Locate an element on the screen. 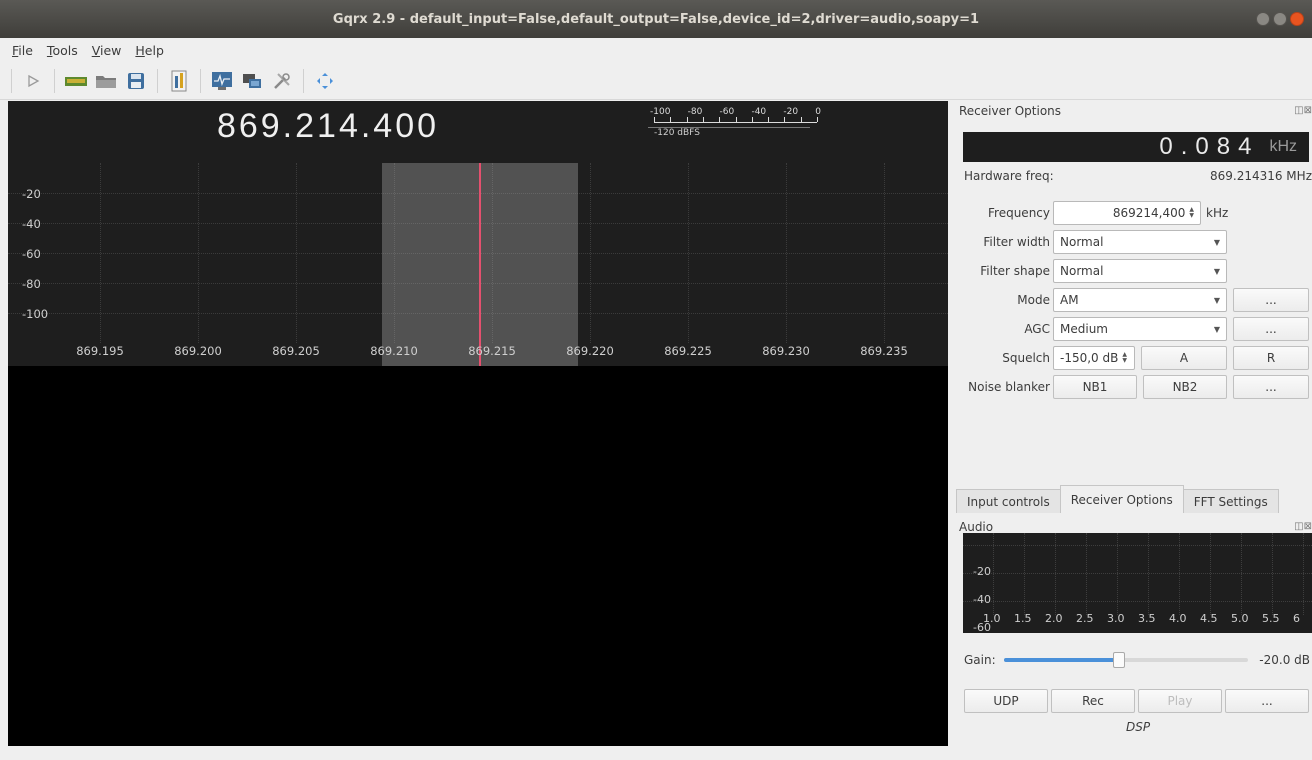 The width and height of the screenshot is (1312, 760). audio-freq-label: 2.0 is located at coordinates (1054, 618).